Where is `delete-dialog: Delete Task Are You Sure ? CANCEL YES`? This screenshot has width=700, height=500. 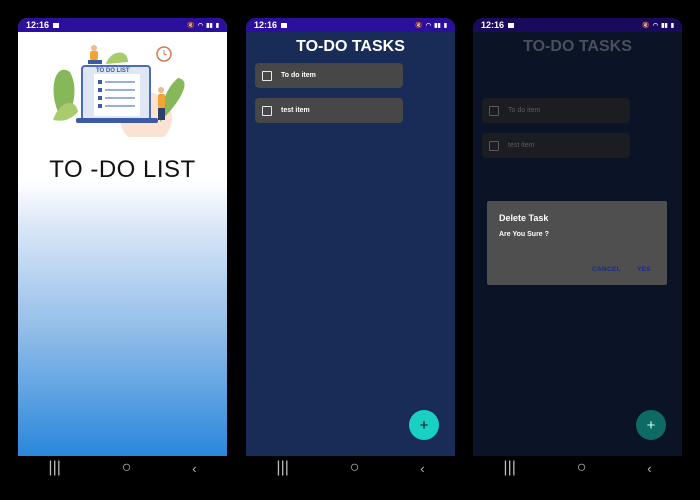
delete-dialog: Delete Task Are You Sure ? CANCEL YES is located at coordinates (577, 243).